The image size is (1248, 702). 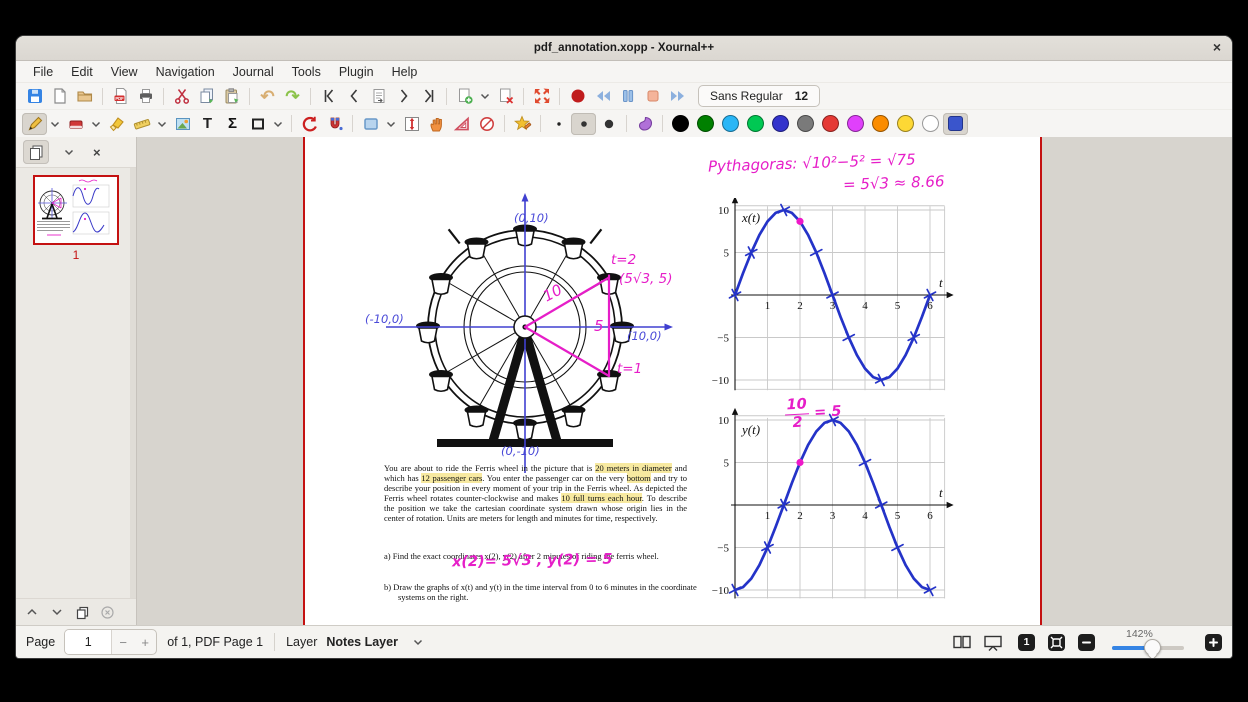 I want to click on layer-value: Notes Layer, so click(x=362, y=642).